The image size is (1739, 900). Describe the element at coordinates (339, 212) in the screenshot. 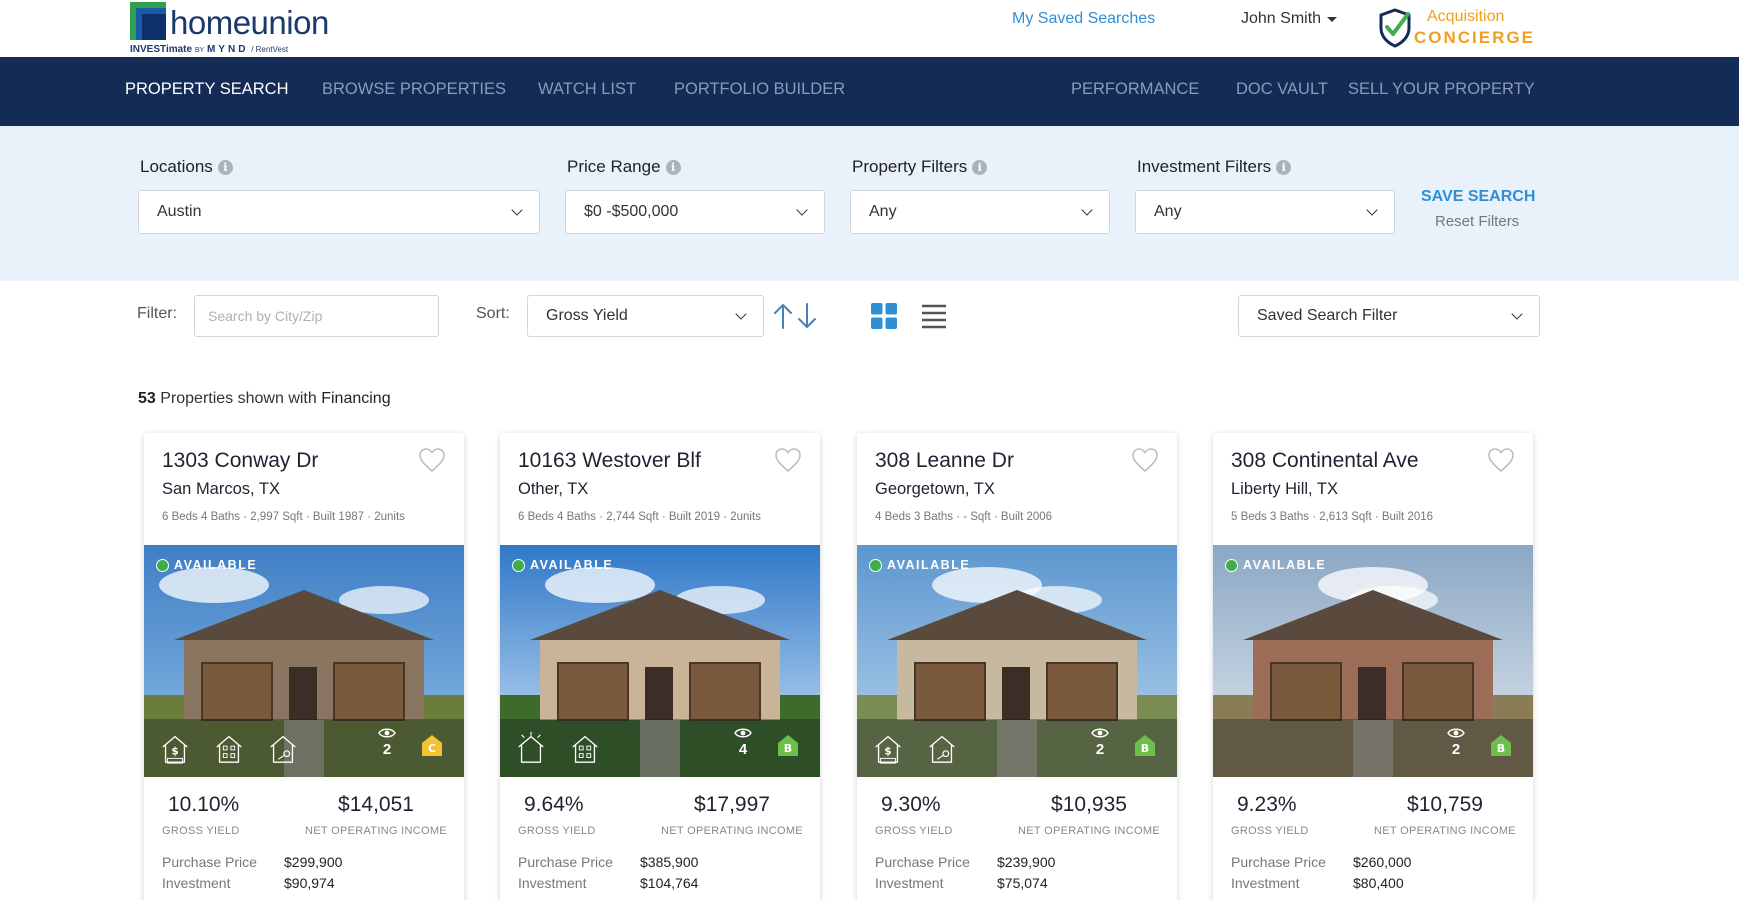

I see `locations-select: Austin` at that location.